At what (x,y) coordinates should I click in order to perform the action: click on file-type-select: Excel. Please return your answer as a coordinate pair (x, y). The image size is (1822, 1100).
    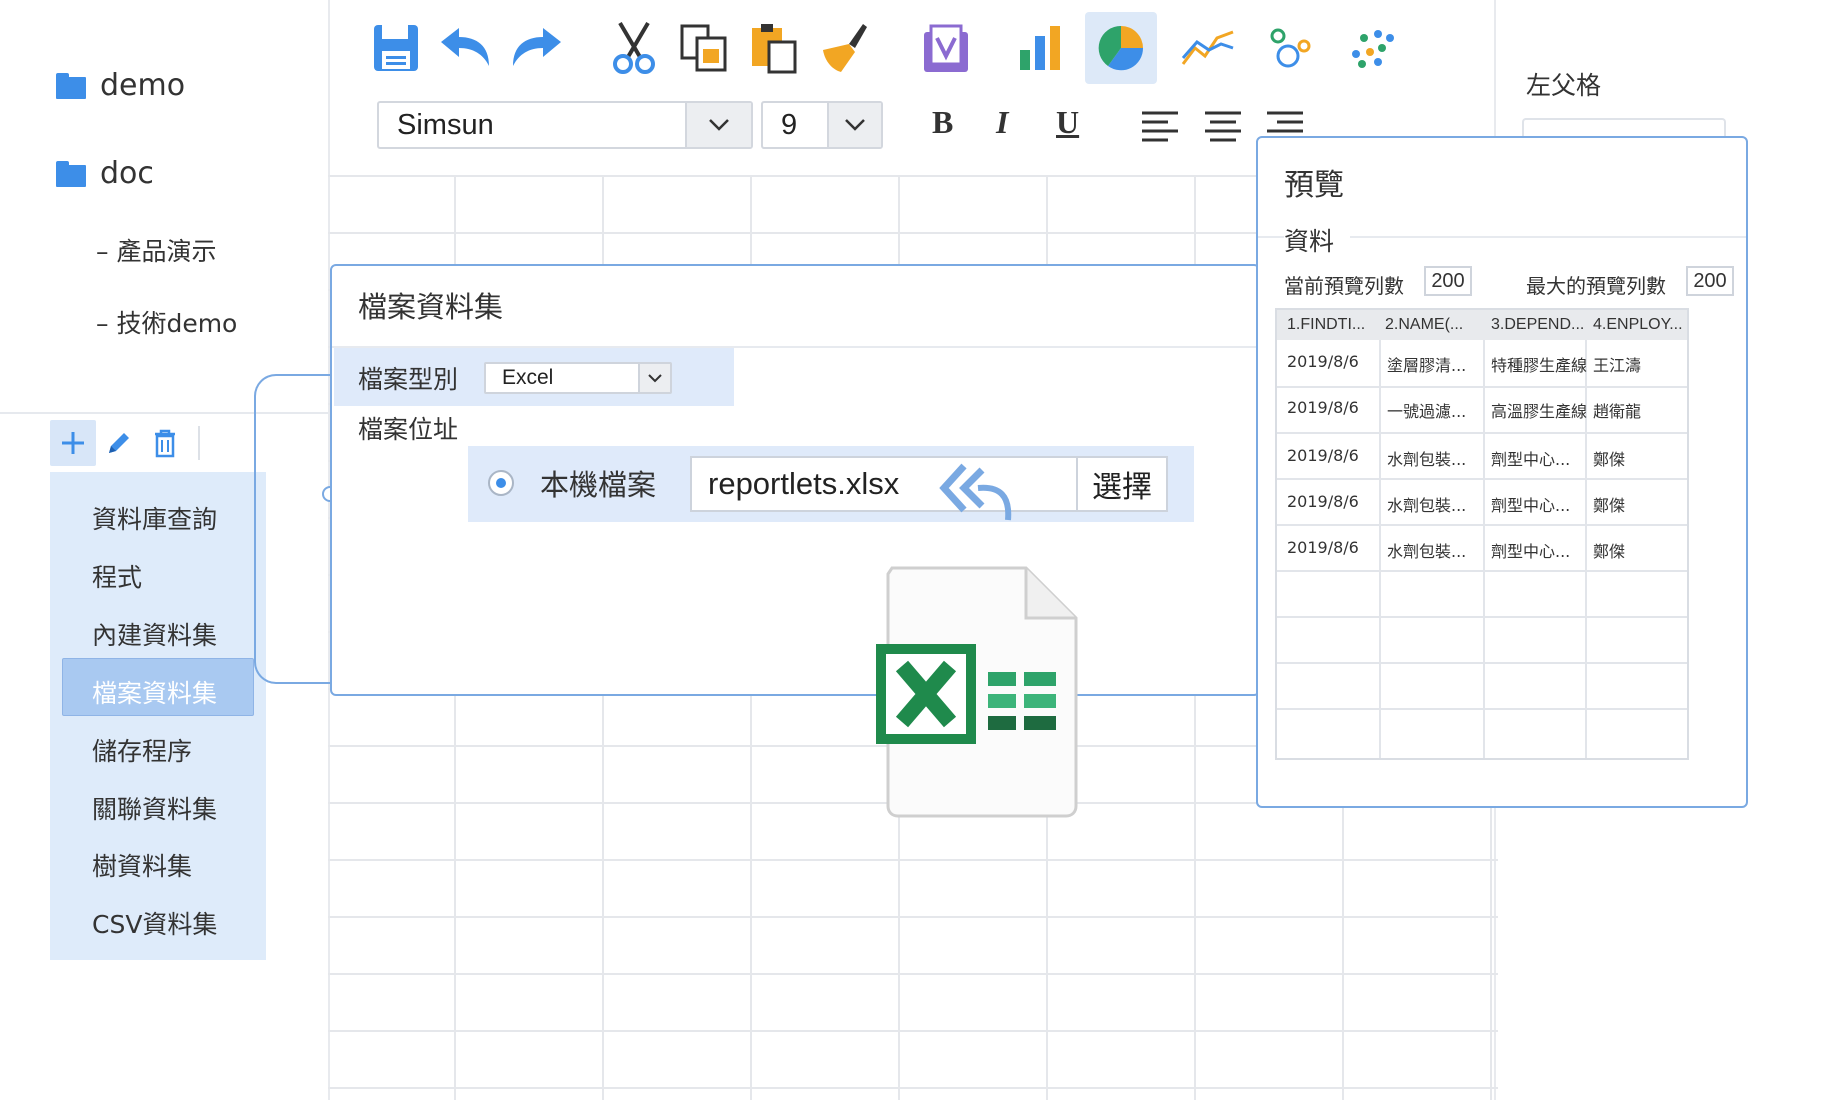
    Looking at the image, I should click on (578, 378).